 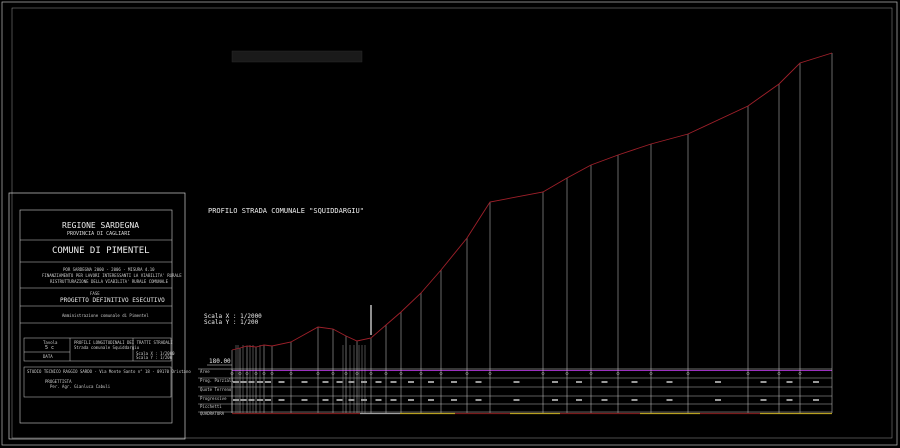 I want to click on designer-name: Per. Agr. Gianluca Cabuli, so click(x=80, y=386).